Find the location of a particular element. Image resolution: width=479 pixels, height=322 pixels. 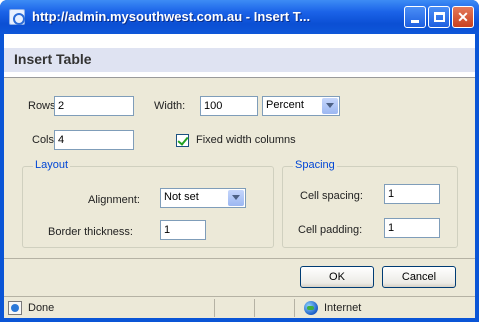

spacing-group-title: Spacing is located at coordinates (315, 165).